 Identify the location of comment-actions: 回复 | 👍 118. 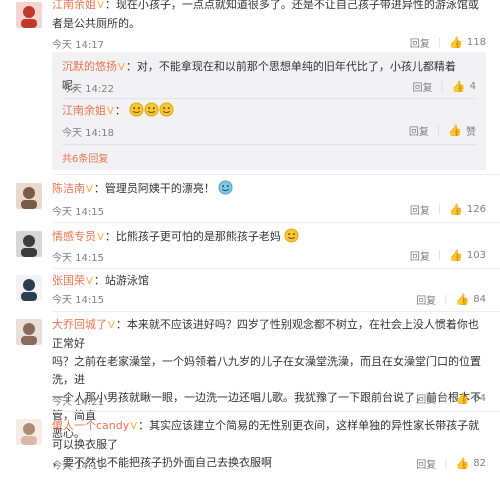
(448, 42).